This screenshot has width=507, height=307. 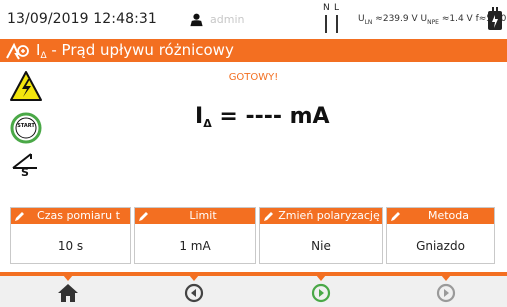 I want to click on start-button: START, so click(x=26, y=128).